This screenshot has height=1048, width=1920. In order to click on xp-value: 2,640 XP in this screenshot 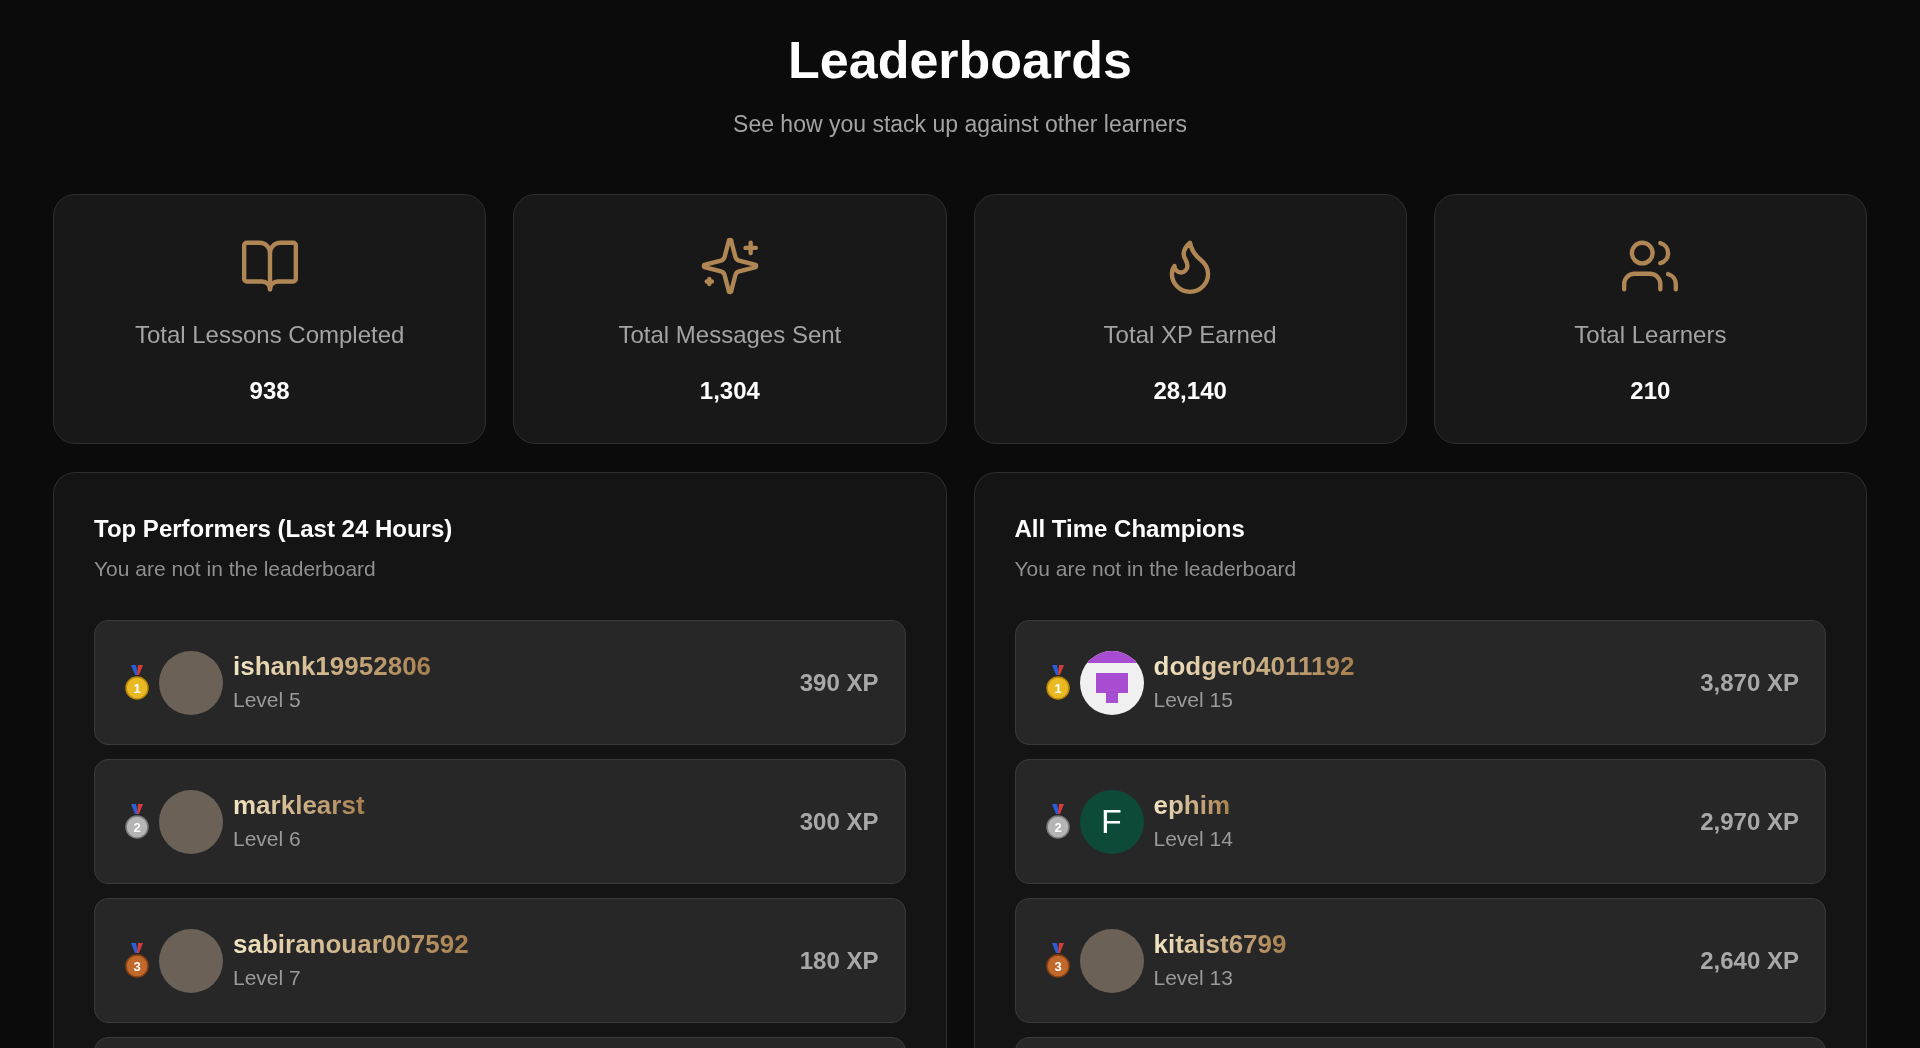, I will do `click(1749, 960)`.